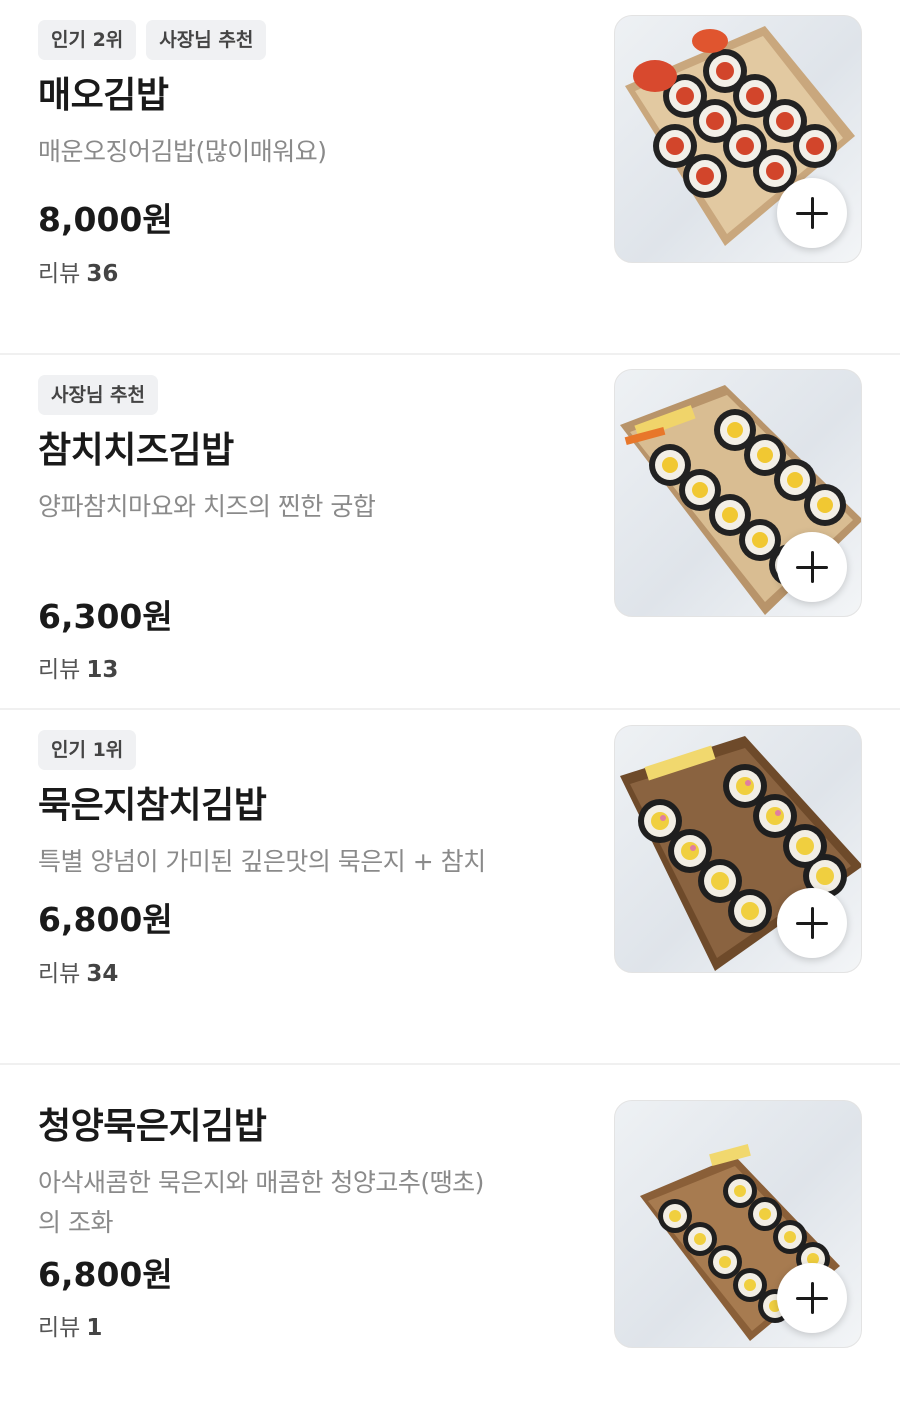  Describe the element at coordinates (308, 395) in the screenshot. I see `badge-row: 사장님 추천` at that location.